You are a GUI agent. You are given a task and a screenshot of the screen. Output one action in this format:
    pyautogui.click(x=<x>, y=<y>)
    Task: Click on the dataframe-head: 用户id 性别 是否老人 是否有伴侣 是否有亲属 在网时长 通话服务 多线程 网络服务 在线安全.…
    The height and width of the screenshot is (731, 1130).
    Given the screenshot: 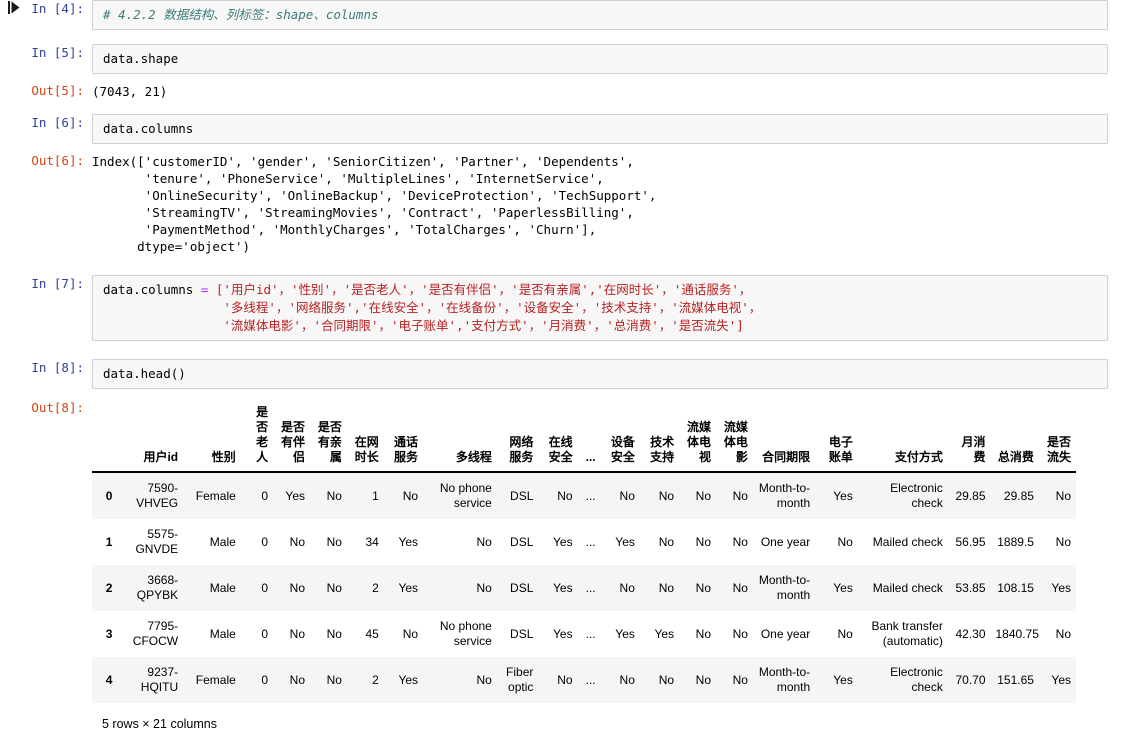 What is the action you would take?
    pyautogui.click(x=584, y=437)
    